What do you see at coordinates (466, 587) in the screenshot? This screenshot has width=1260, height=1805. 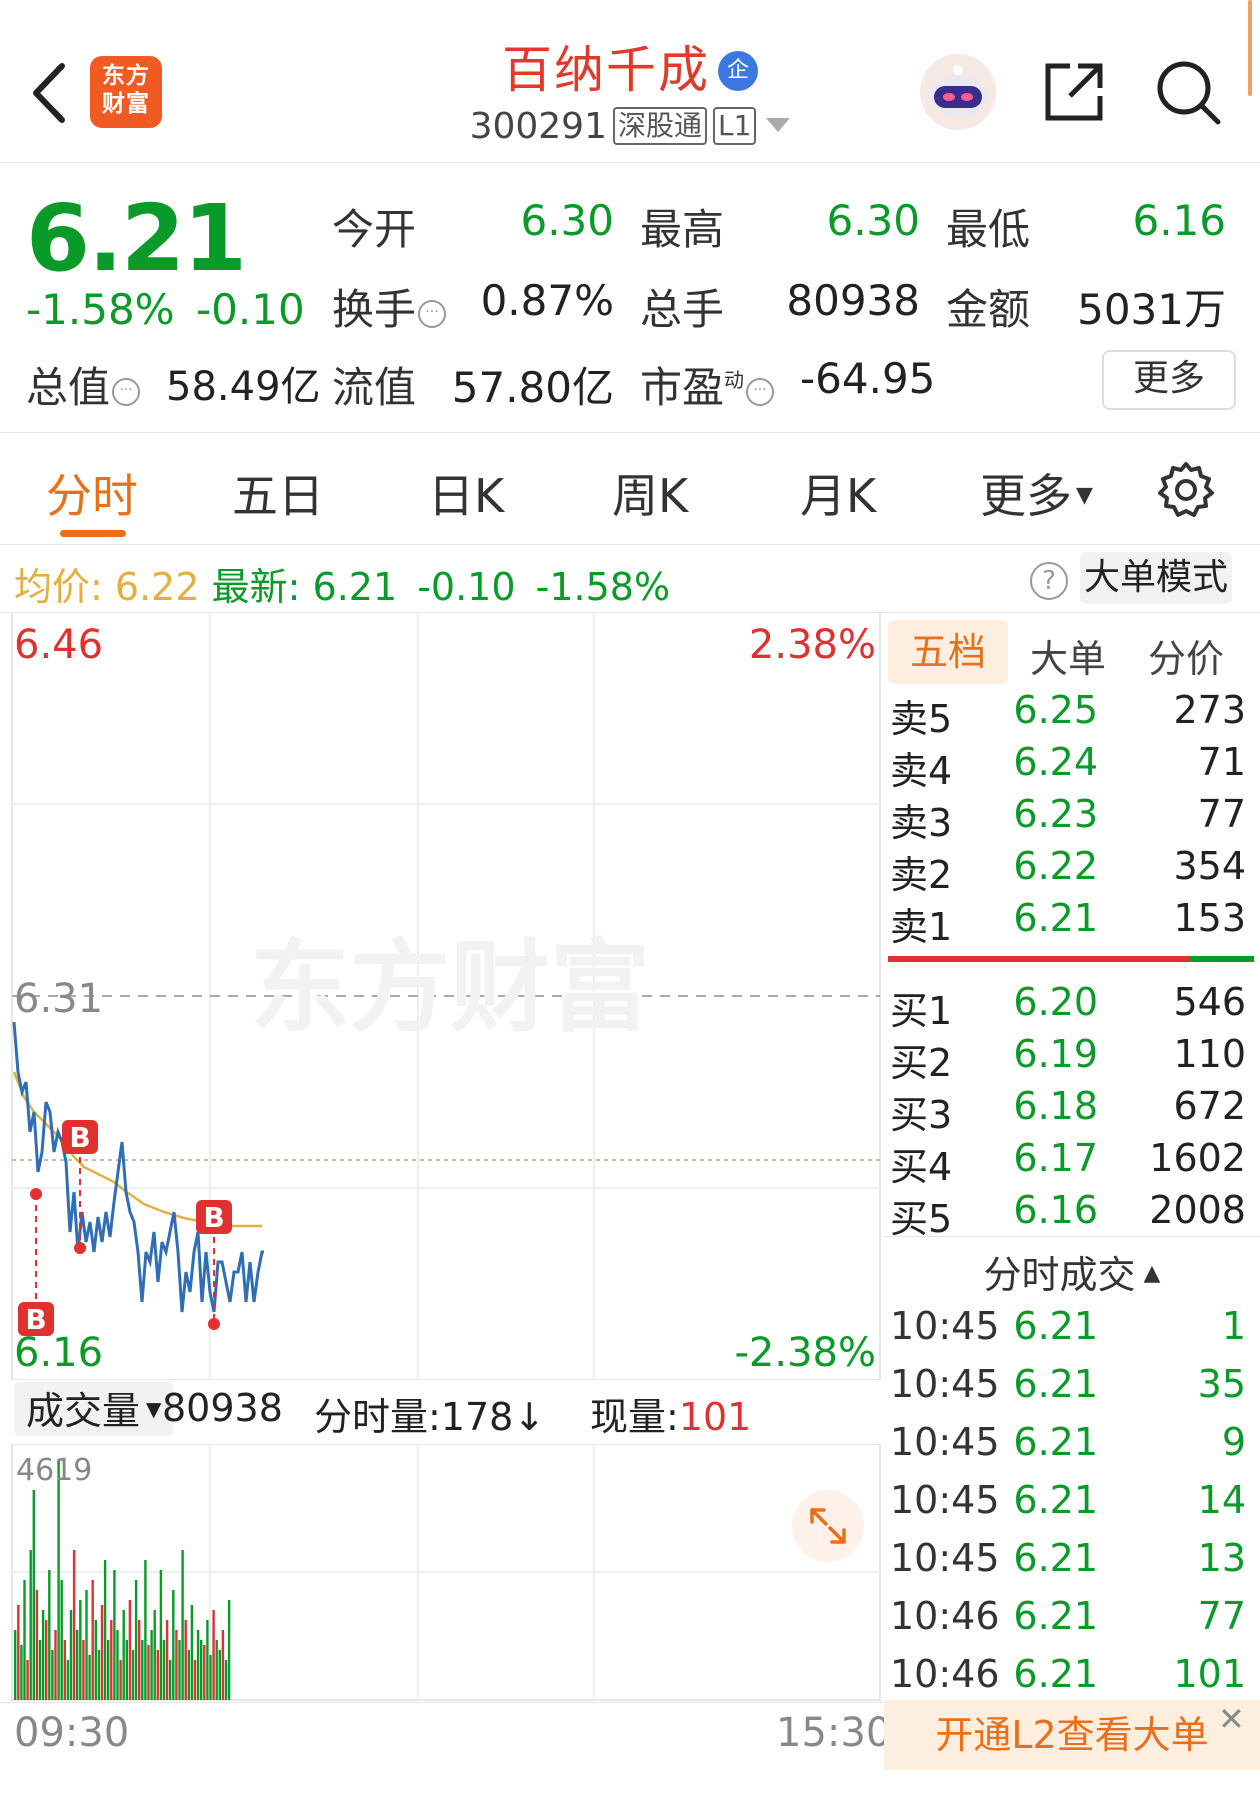 I see `latest-chg: -0.10` at bounding box center [466, 587].